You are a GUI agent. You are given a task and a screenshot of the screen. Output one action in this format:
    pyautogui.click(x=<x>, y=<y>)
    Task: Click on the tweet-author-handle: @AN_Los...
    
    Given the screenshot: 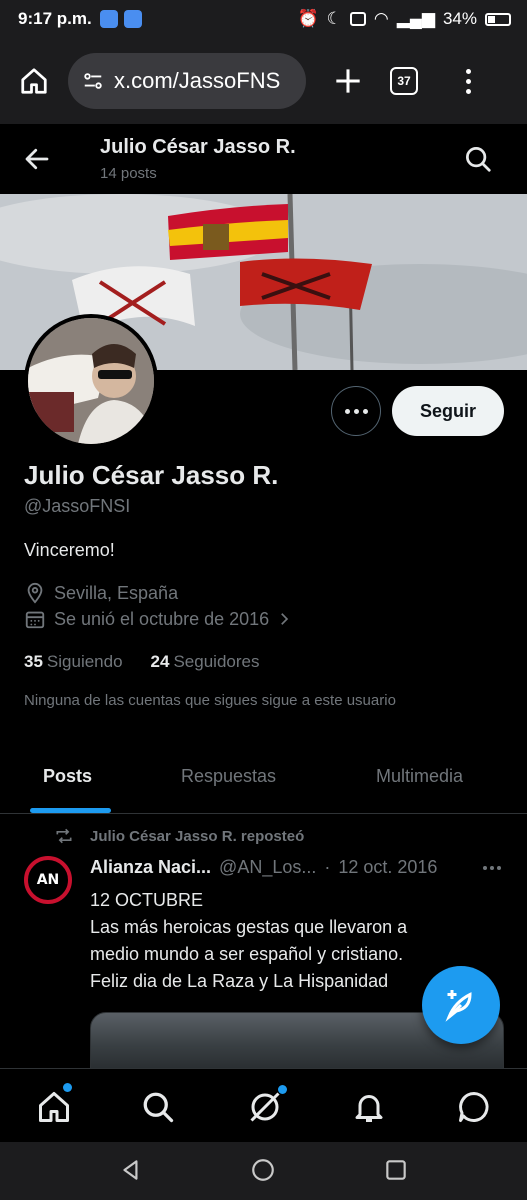 What is the action you would take?
    pyautogui.click(x=267, y=867)
    